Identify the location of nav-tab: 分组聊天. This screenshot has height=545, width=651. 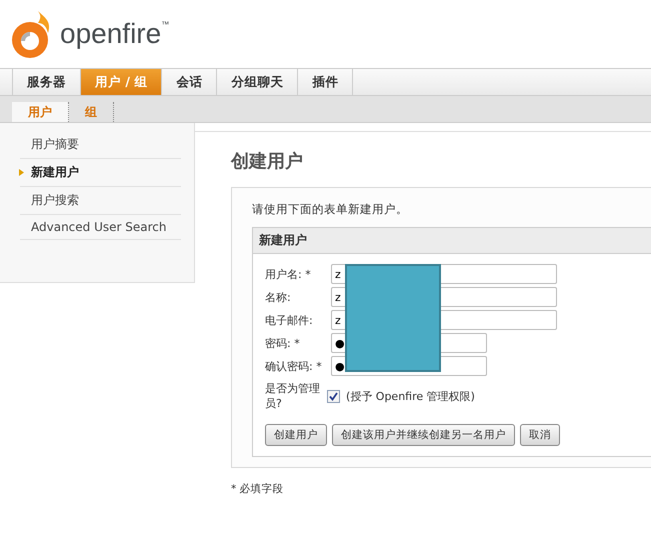
(257, 82).